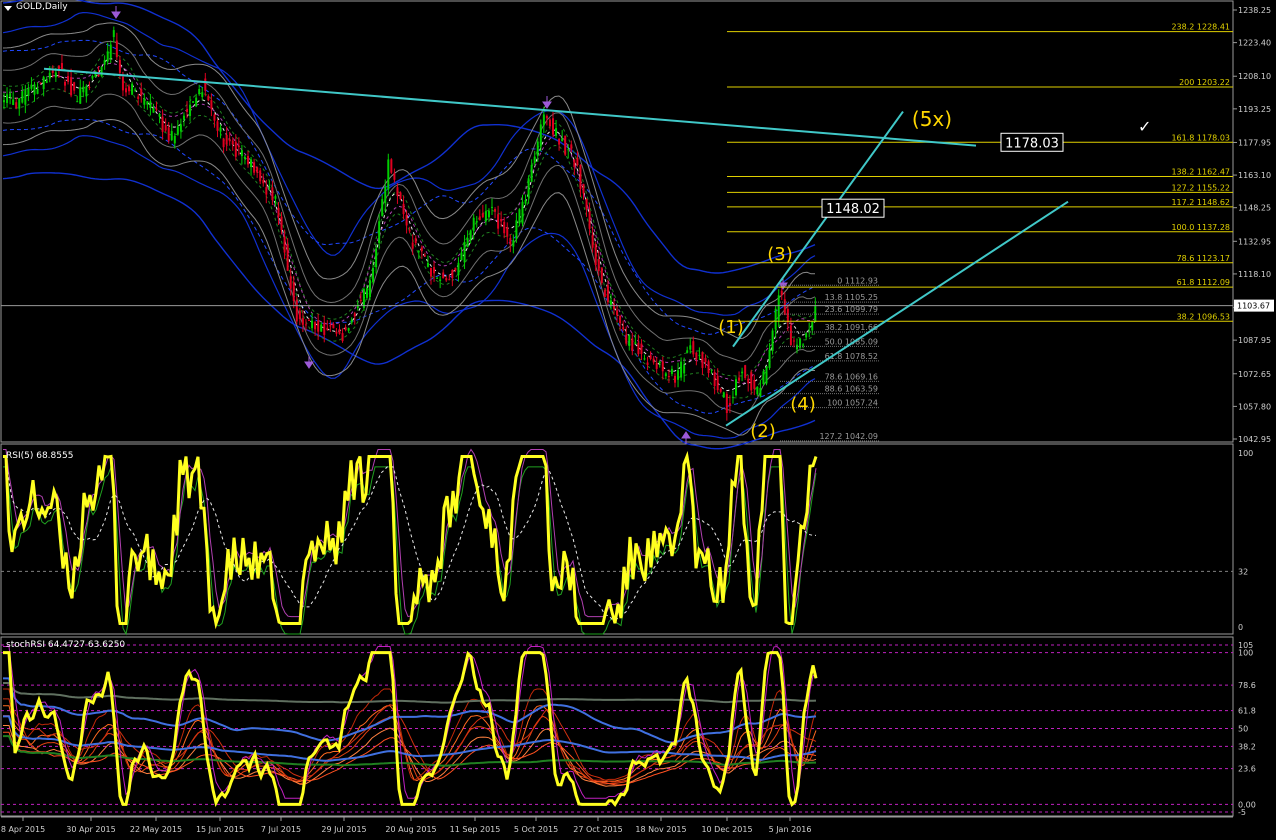  Describe the element at coordinates (763, 431) in the screenshot. I see `elliott-wave-label: (2)` at that location.